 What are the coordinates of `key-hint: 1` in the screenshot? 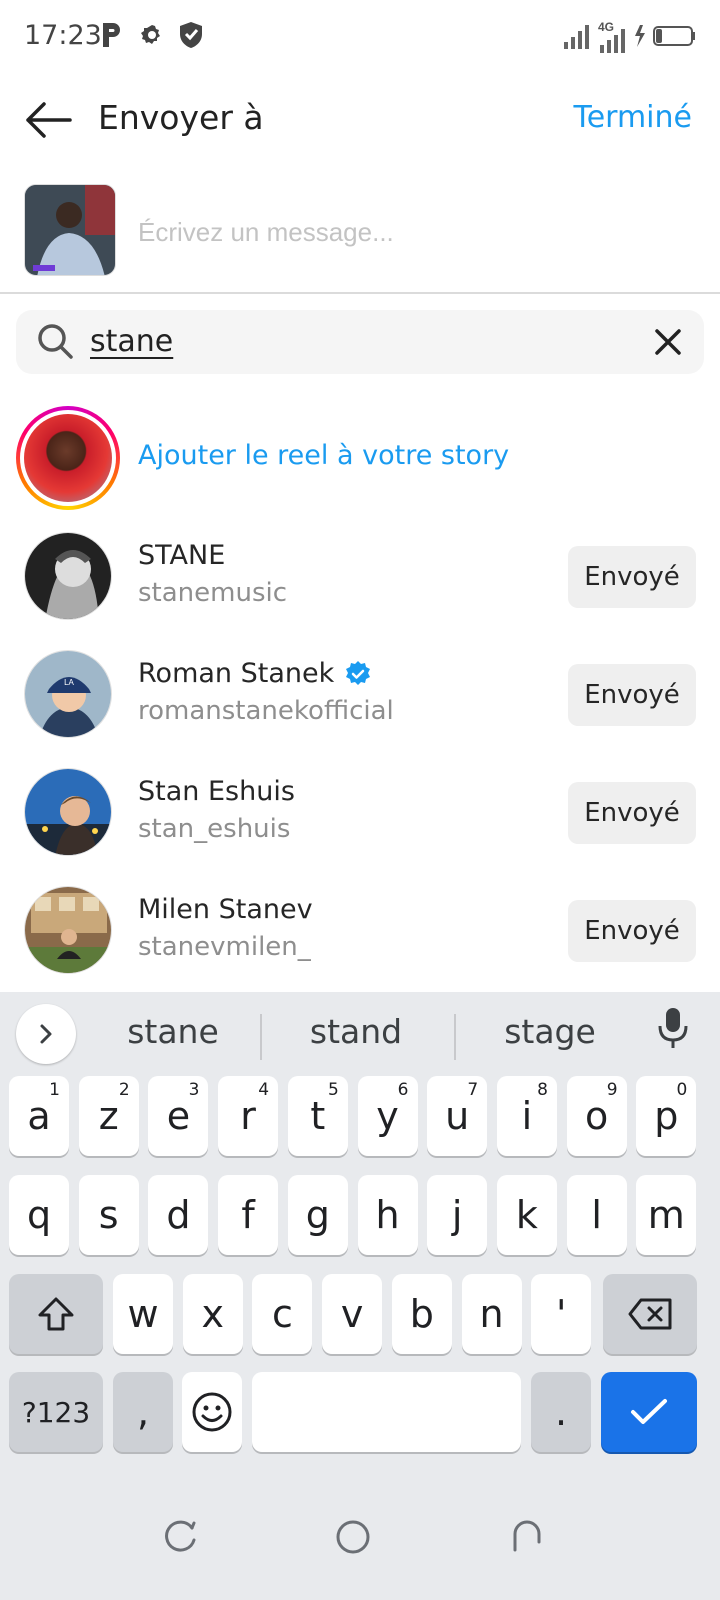 It's located at (54, 1090).